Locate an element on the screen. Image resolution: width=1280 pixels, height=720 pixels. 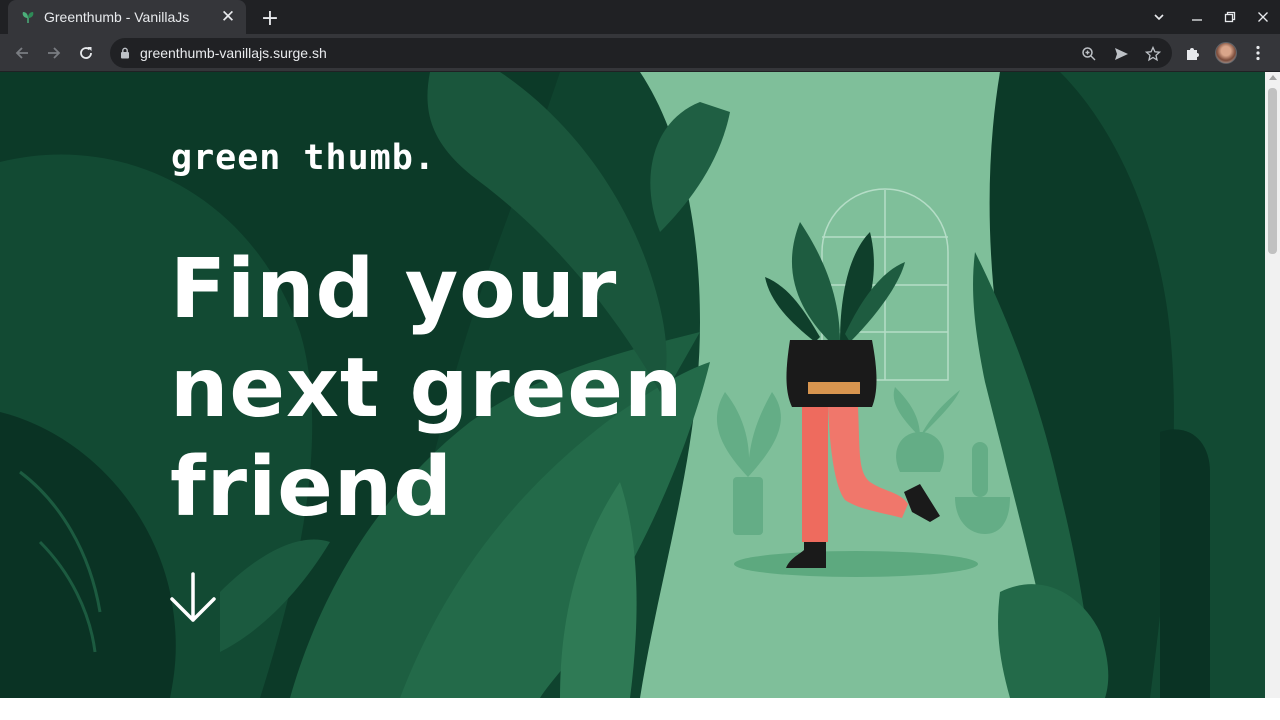
zoom-icon is located at coordinates (1089, 54).